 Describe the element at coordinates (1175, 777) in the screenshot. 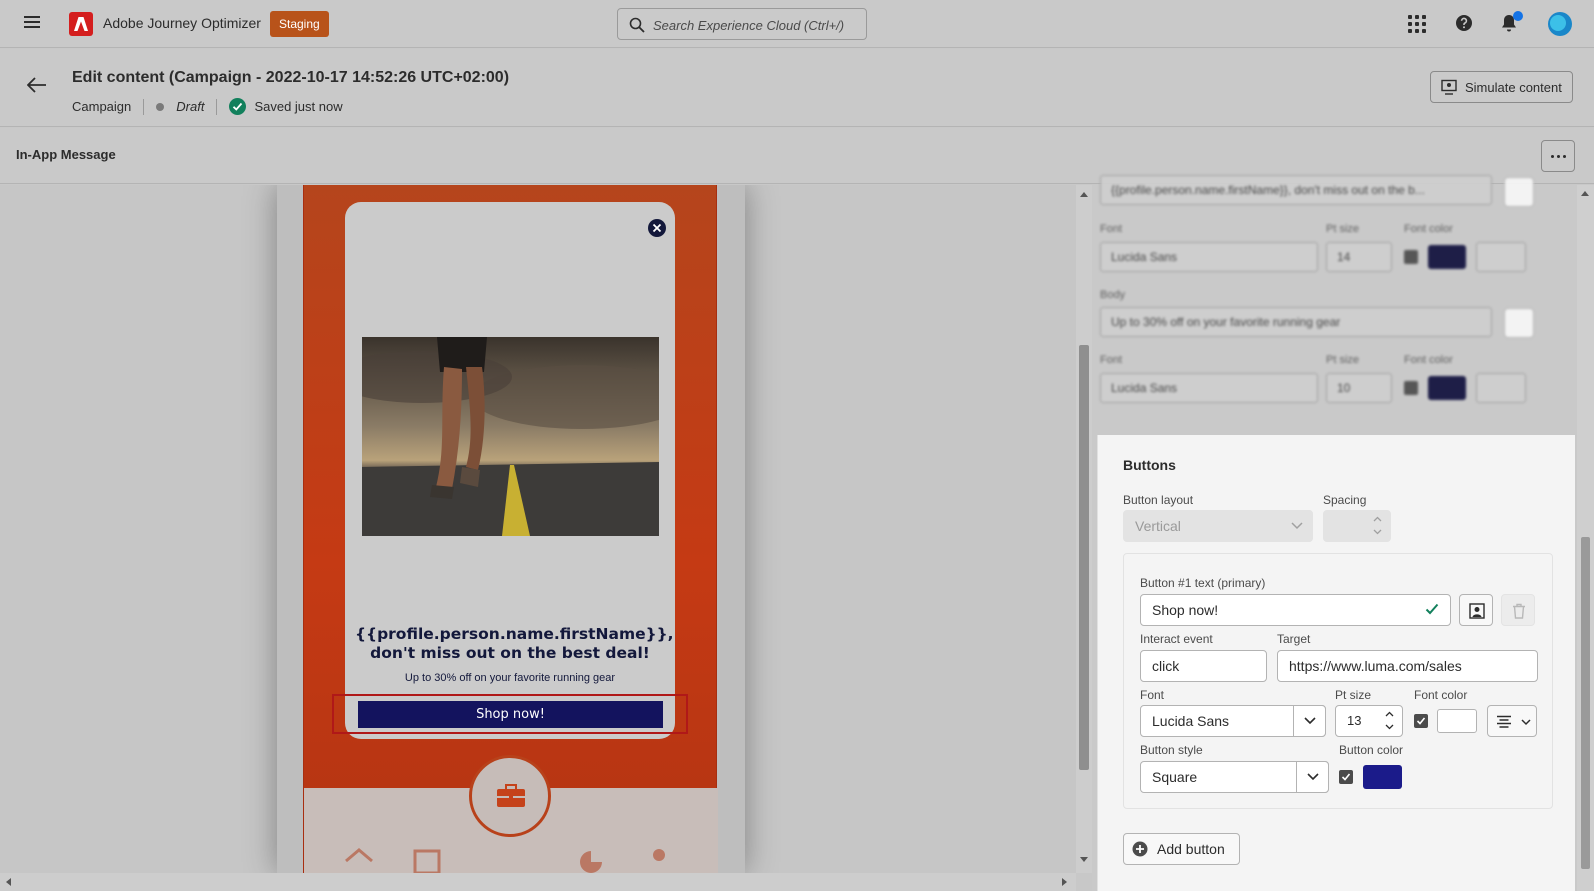

I see `button-style-value: Square` at that location.